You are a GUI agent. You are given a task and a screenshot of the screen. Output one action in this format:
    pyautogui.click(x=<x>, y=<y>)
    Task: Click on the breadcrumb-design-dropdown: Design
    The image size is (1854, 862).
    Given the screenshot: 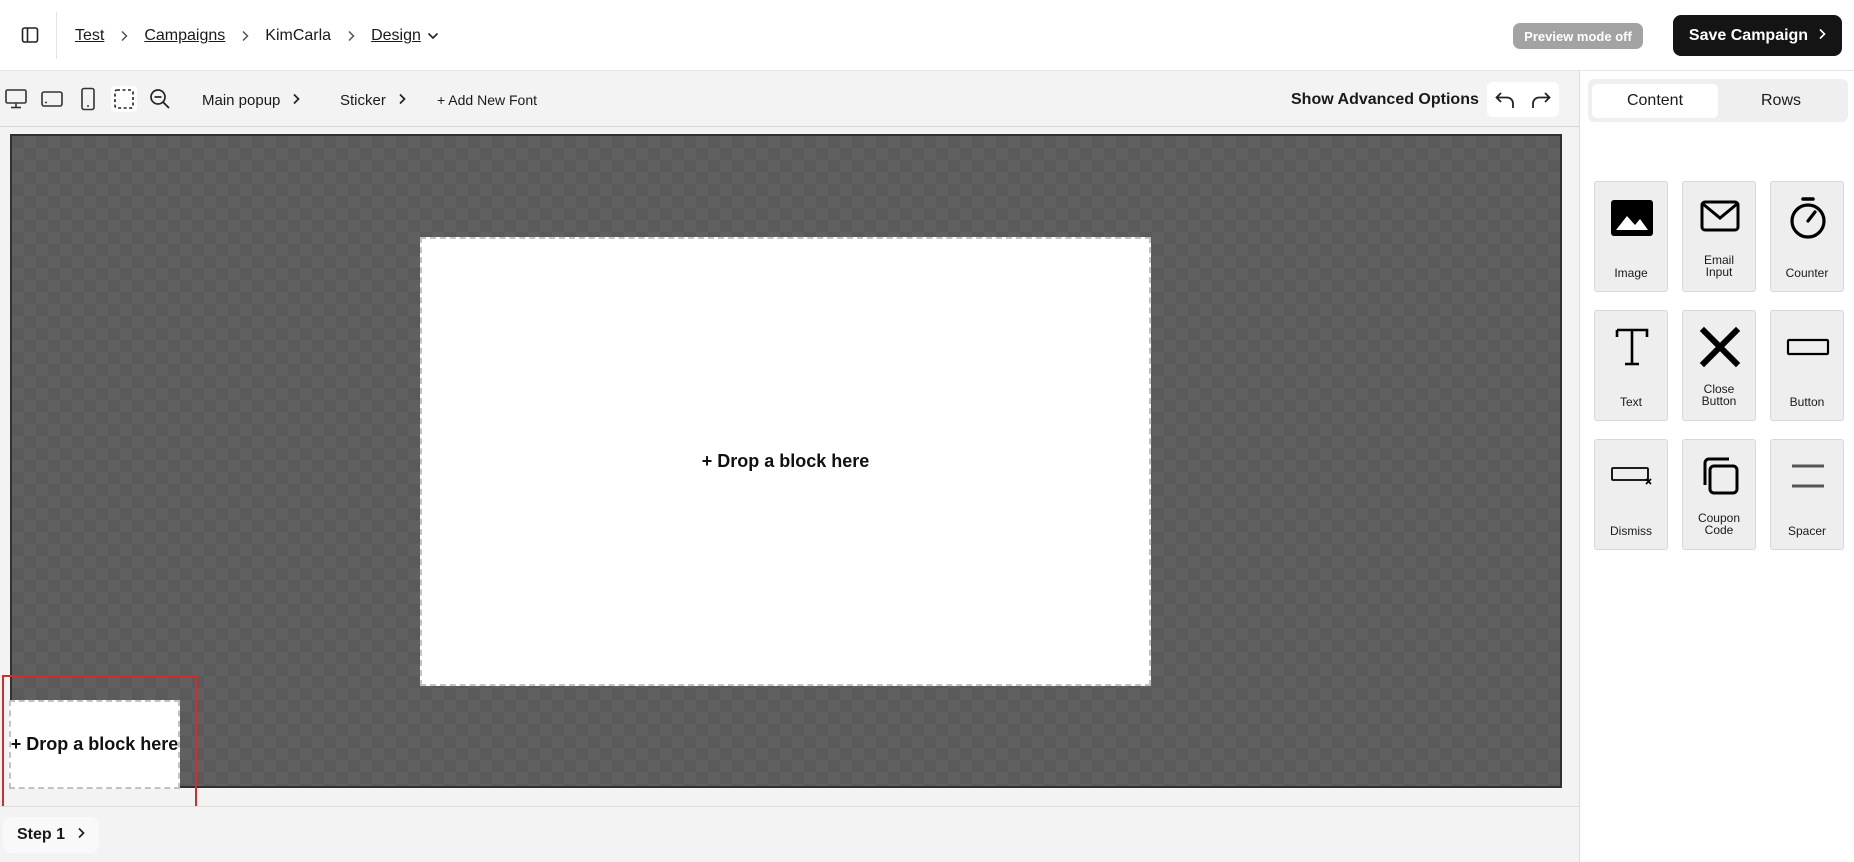 What is the action you would take?
    pyautogui.click(x=405, y=36)
    